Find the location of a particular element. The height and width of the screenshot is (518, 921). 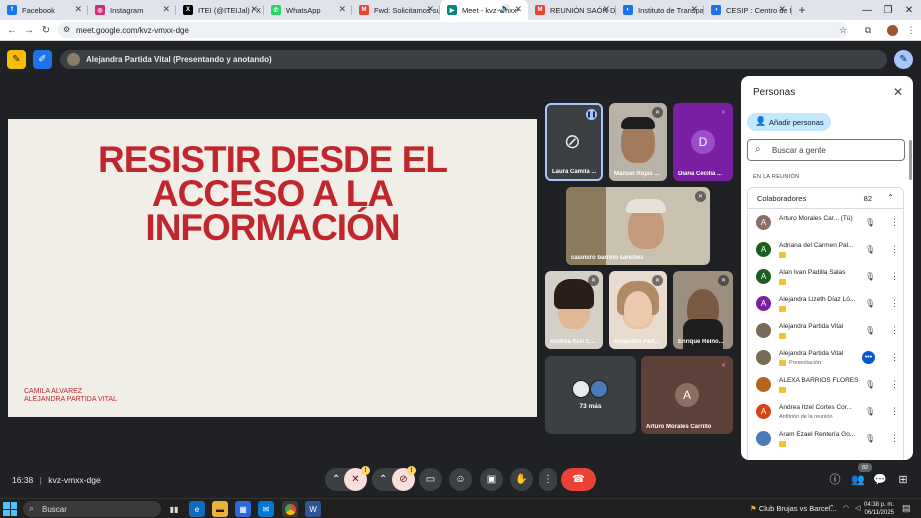

taskbar-clock: 04:38 p. m. 06/11/2025 is located at coordinates (879, 509).